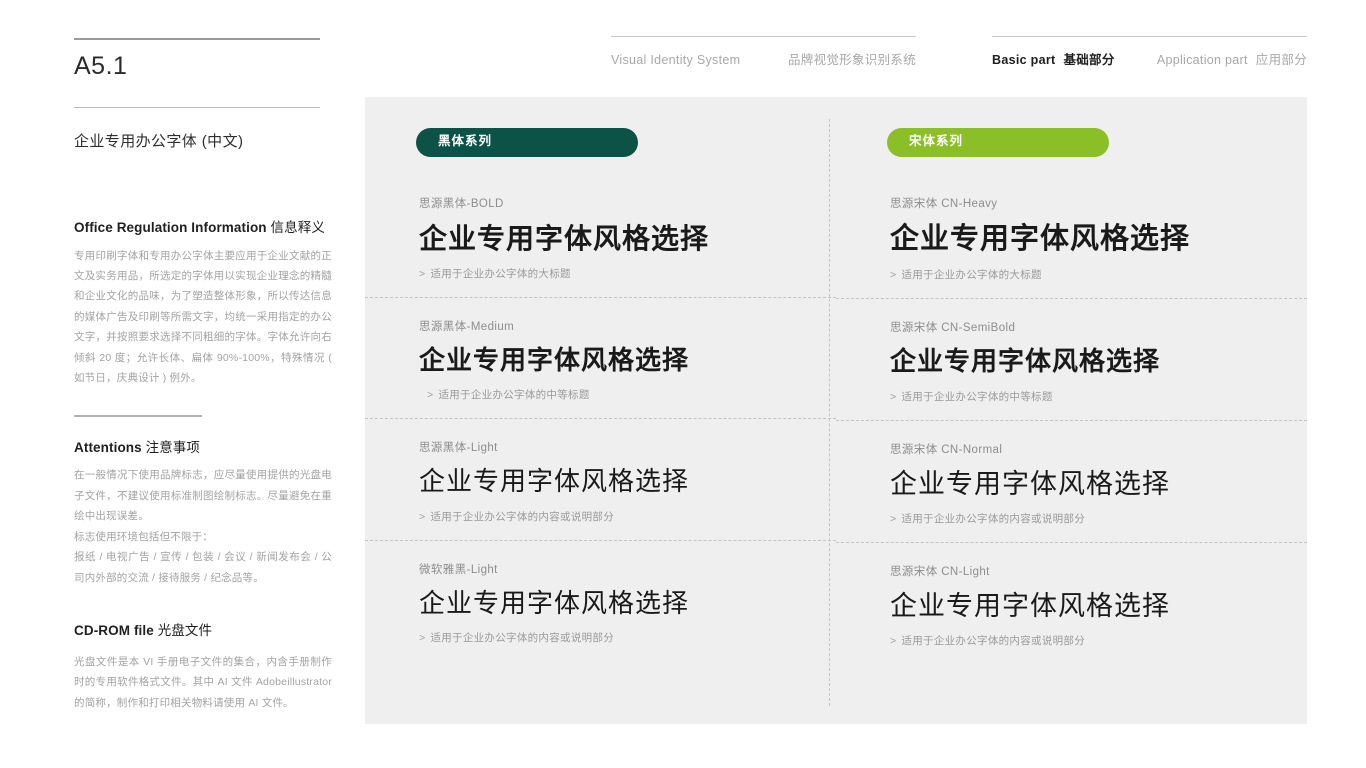 The image size is (1366, 768). Describe the element at coordinates (1023, 60) in the screenshot. I see `tab-basic-part-en: Basic part` at that location.